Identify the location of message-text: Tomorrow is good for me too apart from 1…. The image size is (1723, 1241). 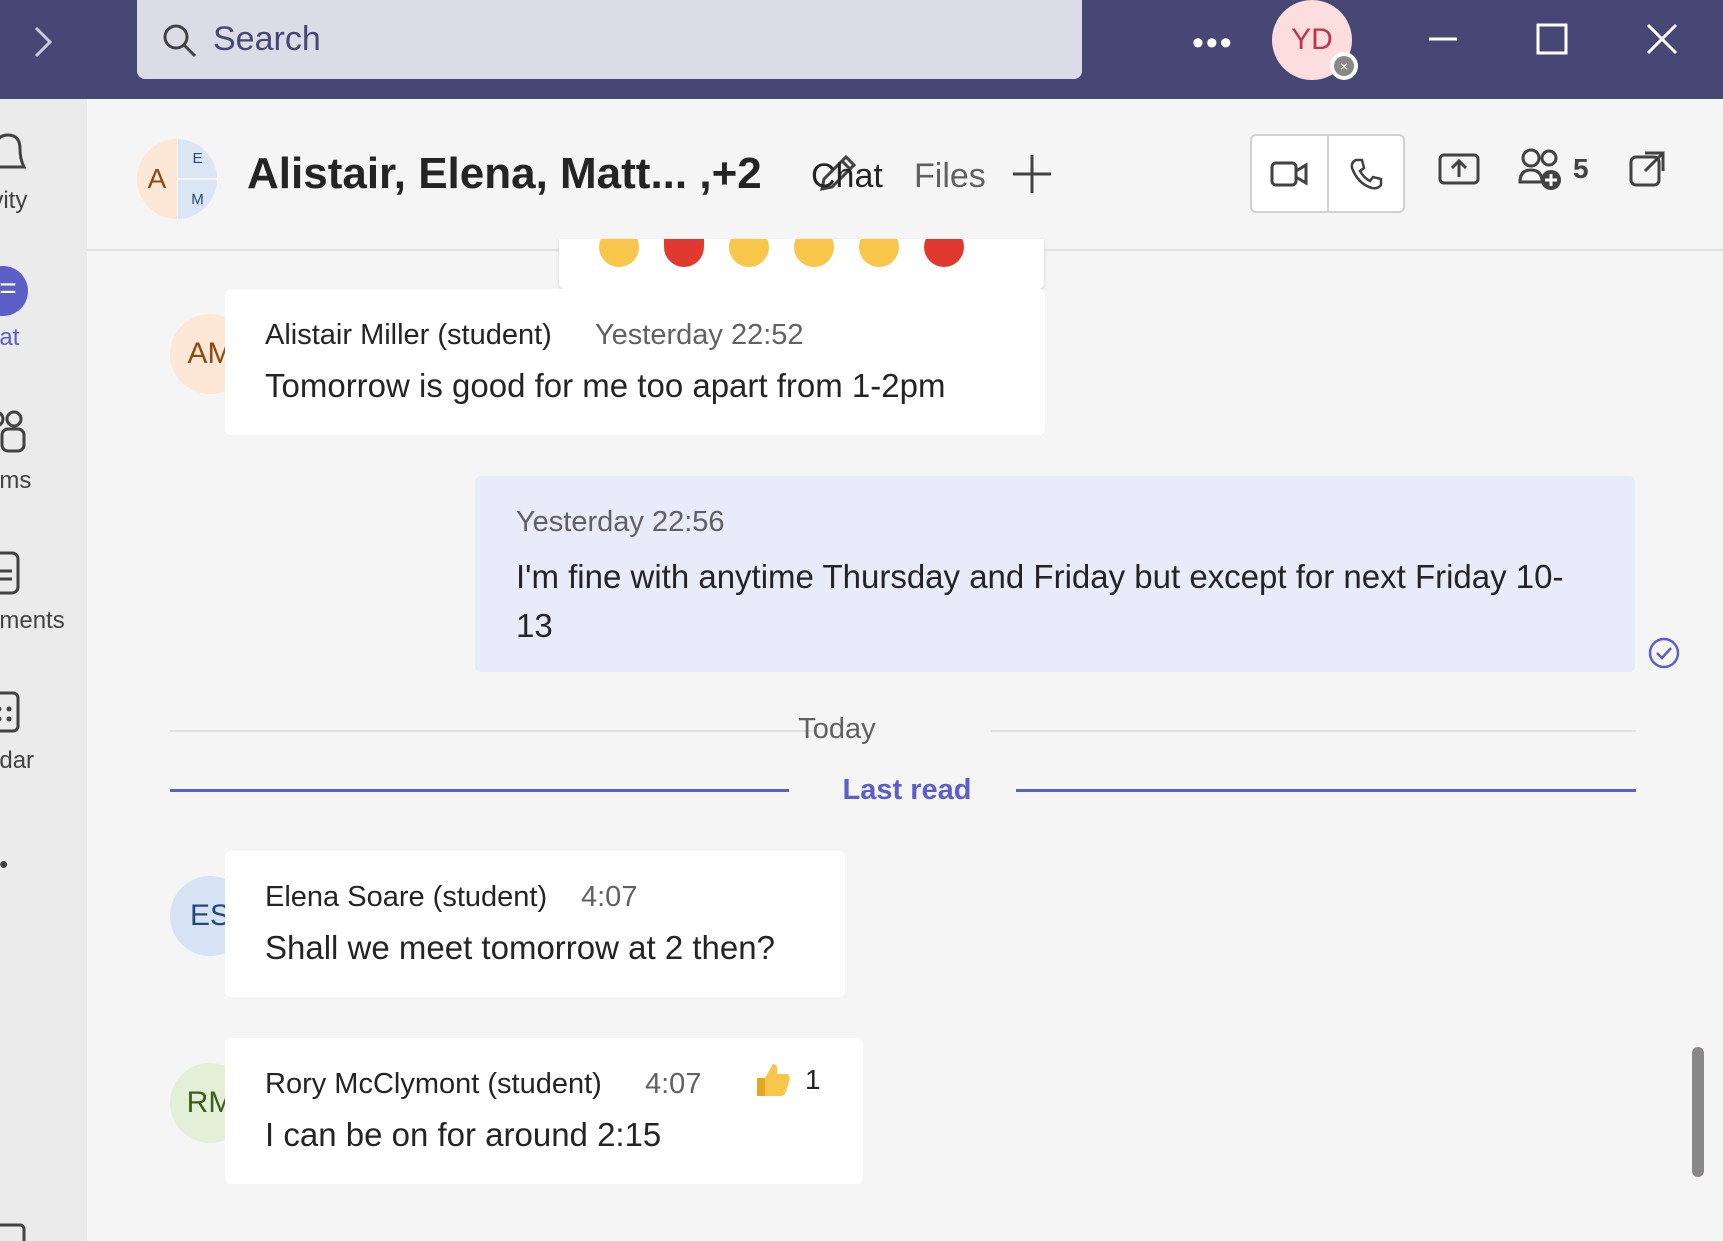
(605, 385).